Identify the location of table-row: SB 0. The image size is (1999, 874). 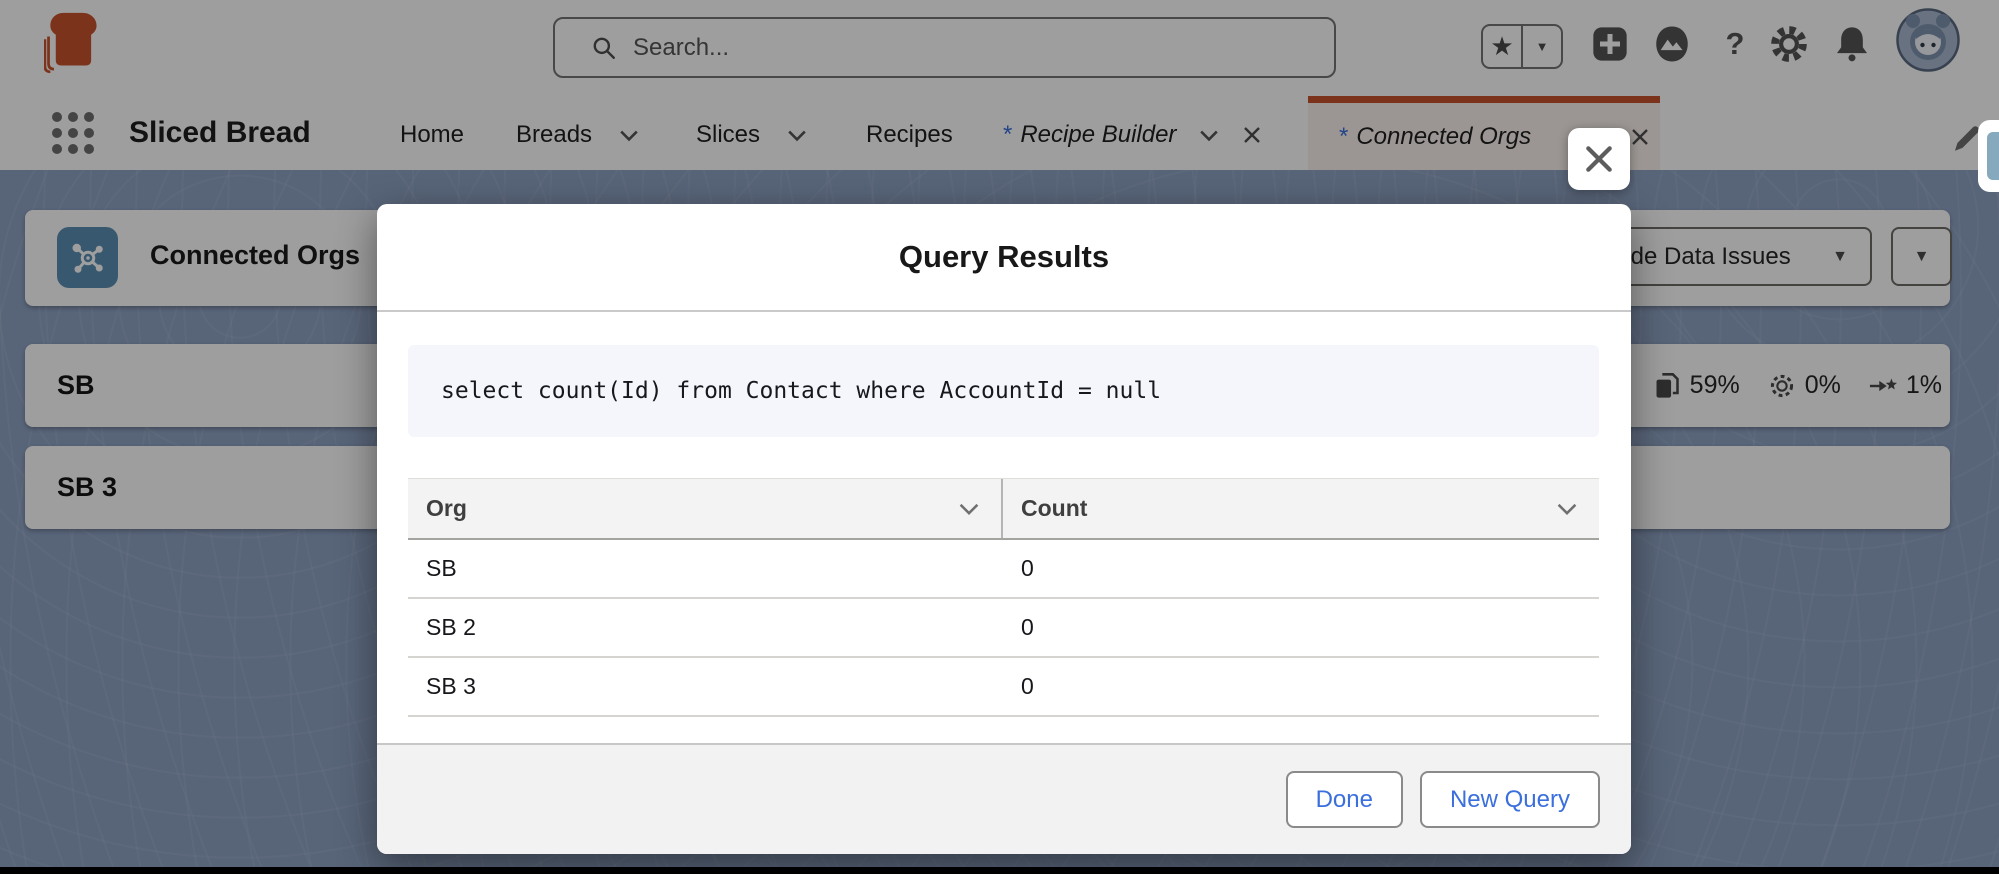
(1003, 569).